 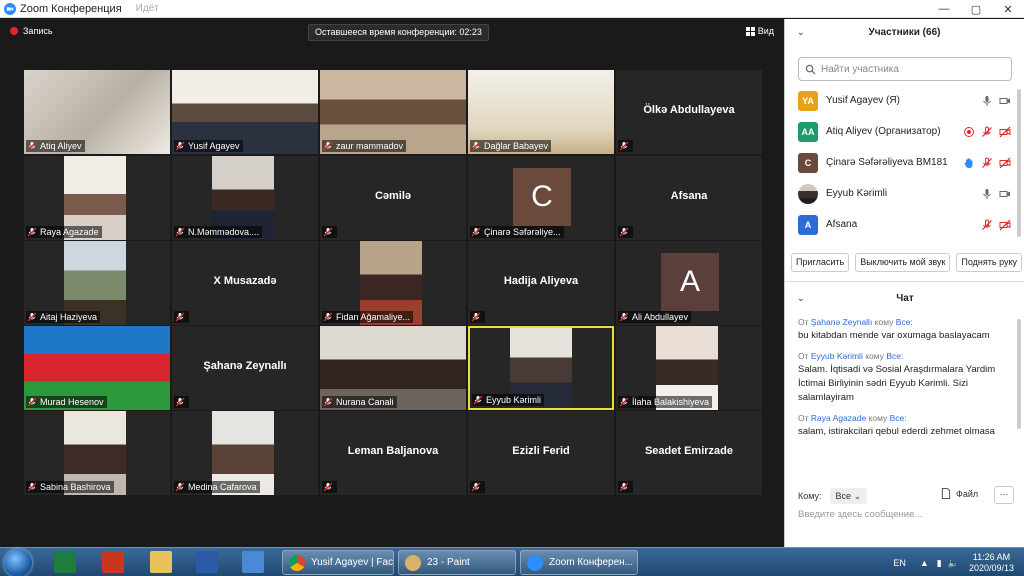 I want to click on record-dot-icon, so click(x=14, y=31).